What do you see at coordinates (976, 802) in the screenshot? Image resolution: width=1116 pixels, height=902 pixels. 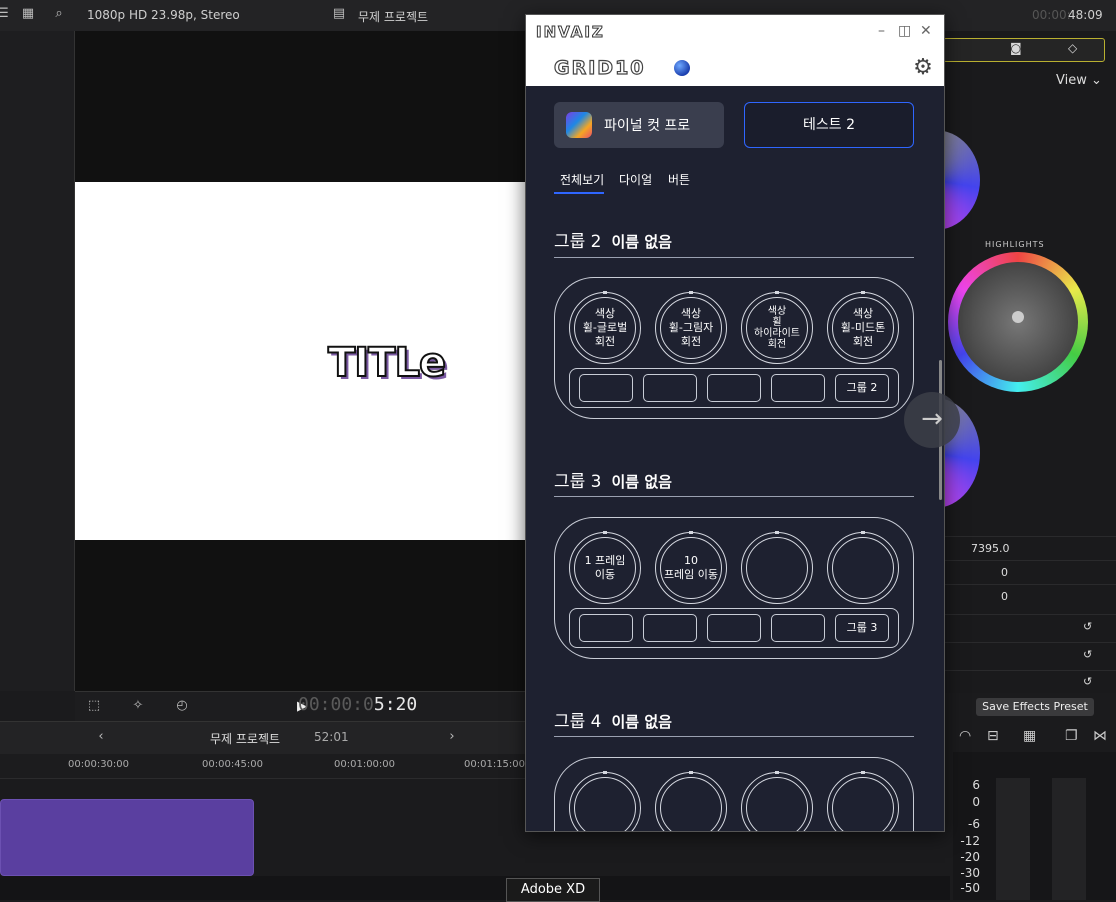 I see `meter-scale-label: 0` at bounding box center [976, 802].